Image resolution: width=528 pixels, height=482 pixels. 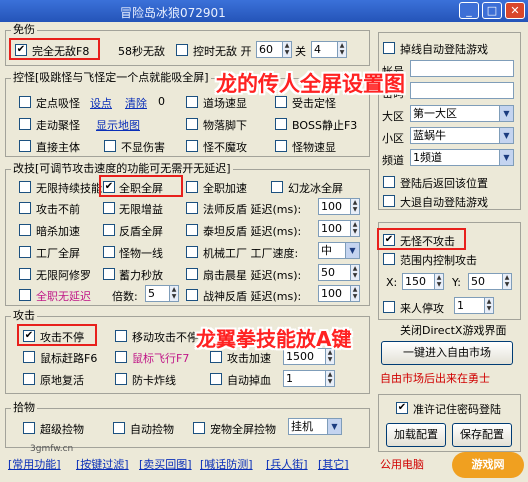 I want to click on auto-relogin-checkbox, so click(x=389, y=201).